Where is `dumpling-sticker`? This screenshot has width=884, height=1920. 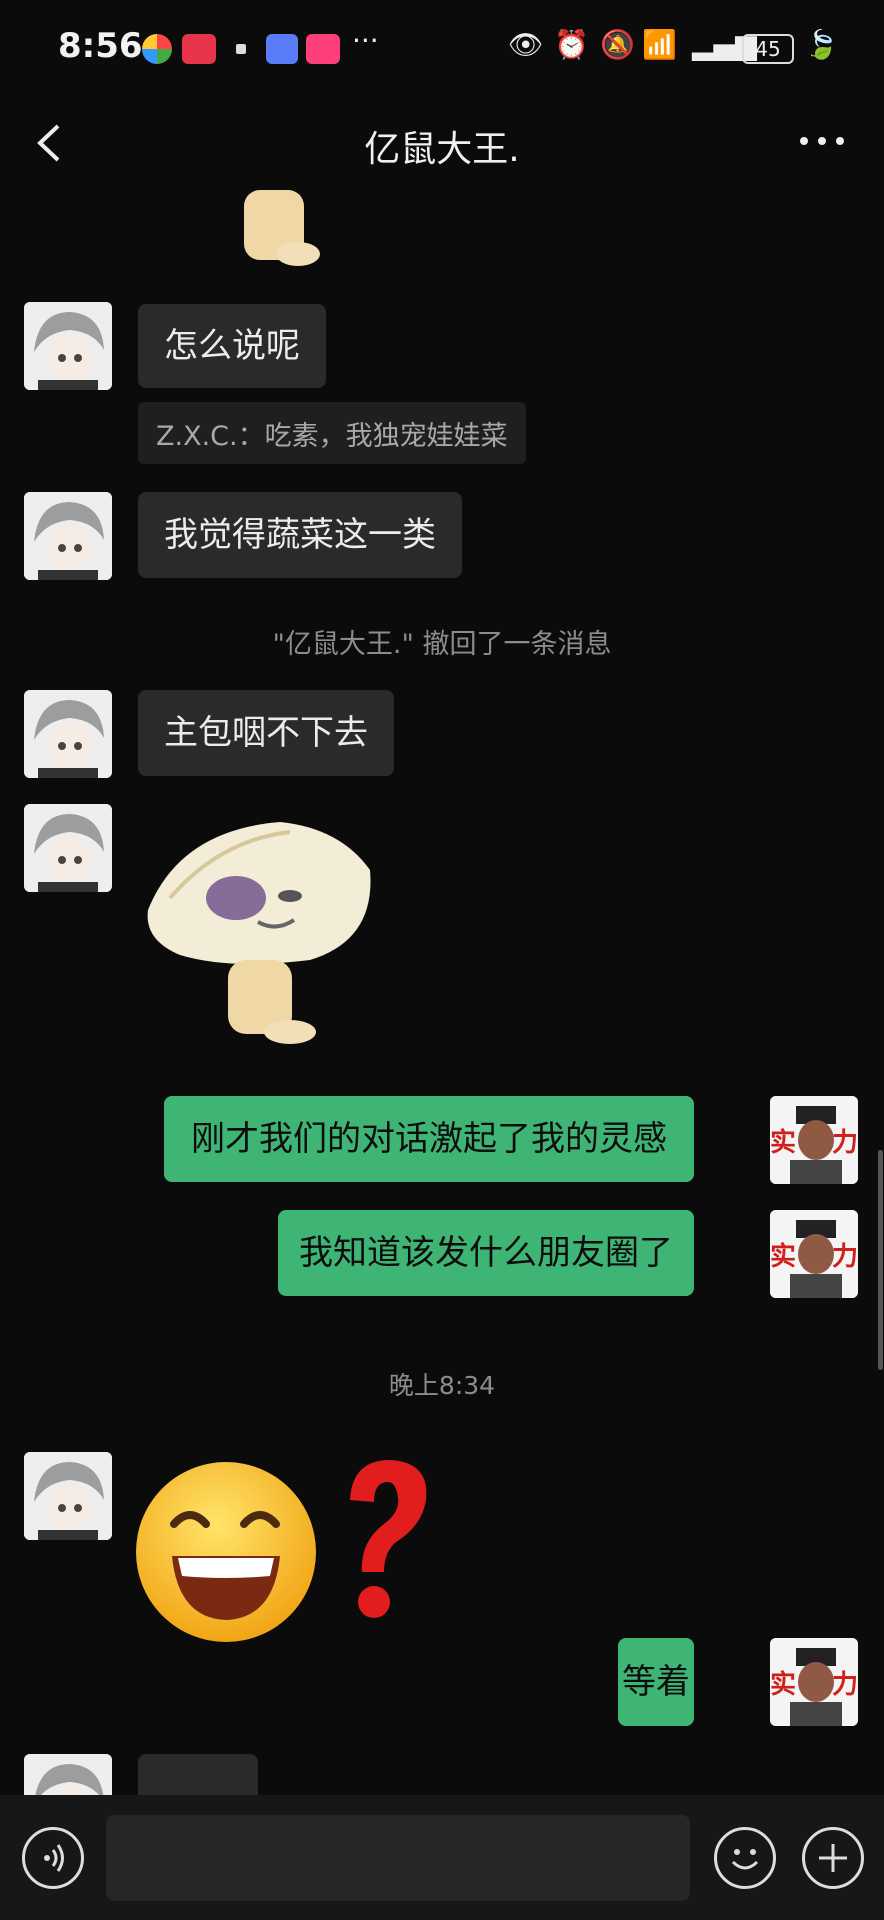
dumpling-sticker is located at coordinates (260, 935).